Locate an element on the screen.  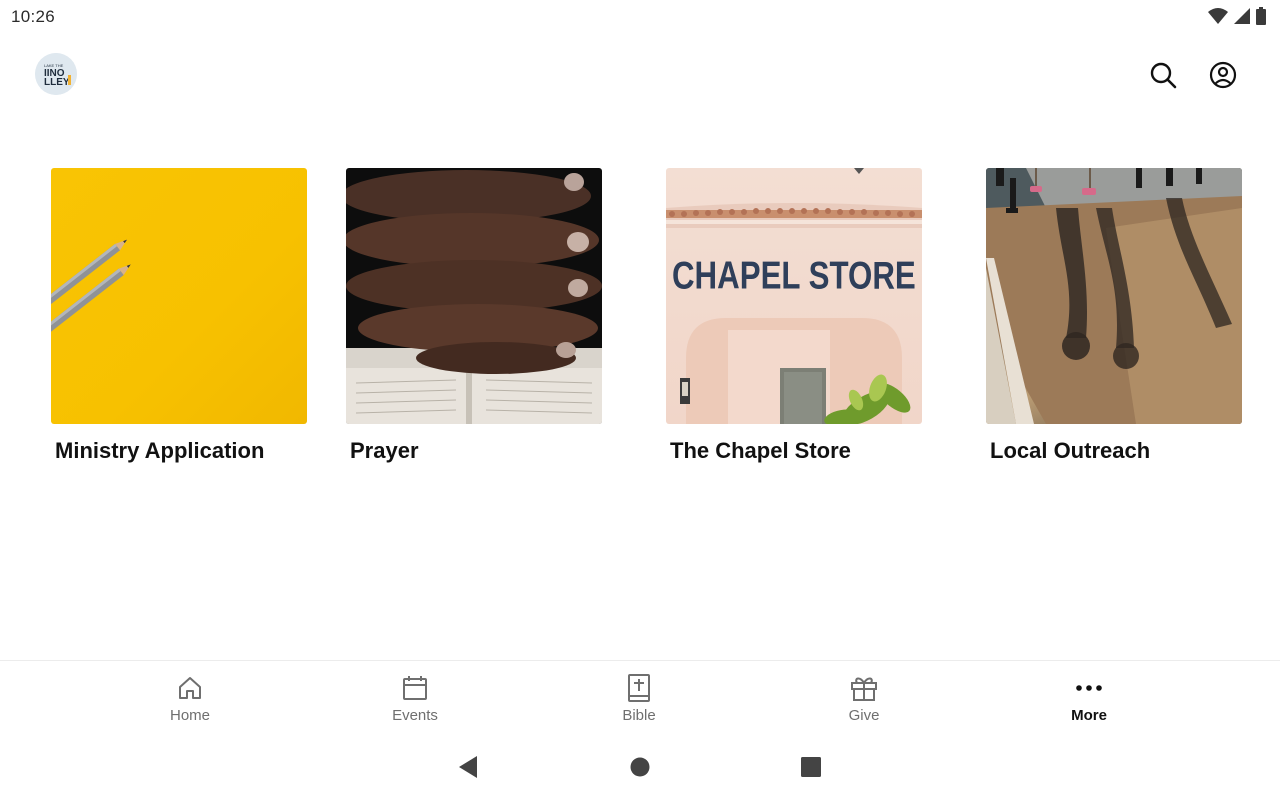
nav-item-bible: Bible is located at coordinates (639, 698).